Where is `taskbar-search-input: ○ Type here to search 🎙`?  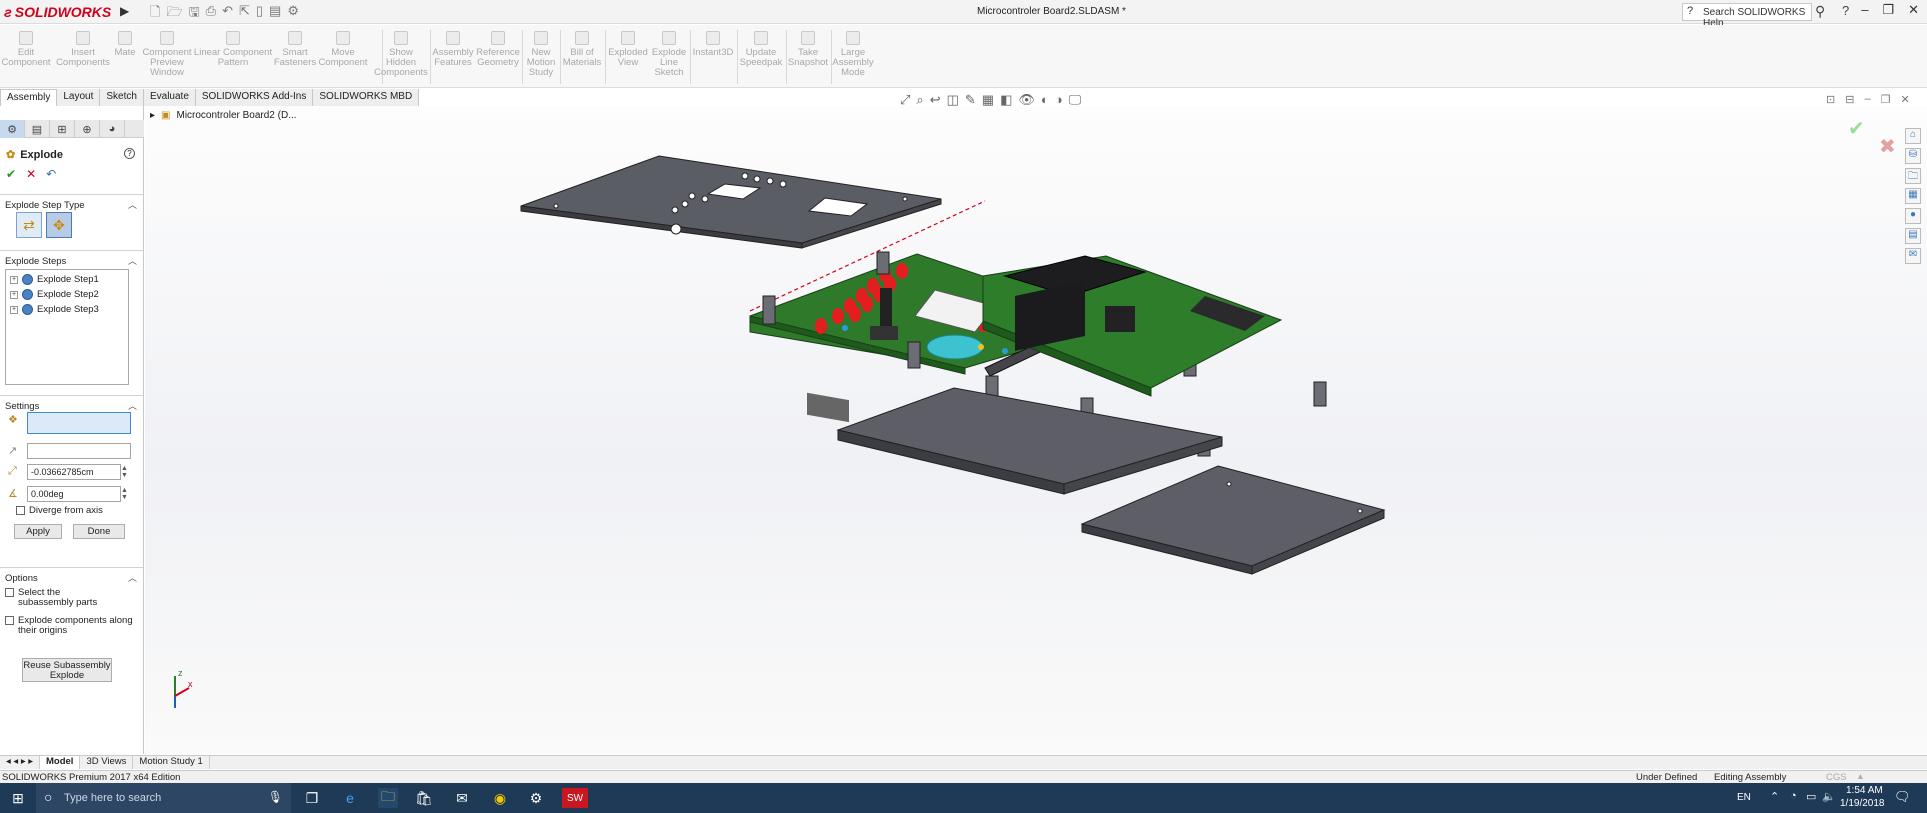
taskbar-search-input: ○ Type here to search 🎙 is located at coordinates (163, 798).